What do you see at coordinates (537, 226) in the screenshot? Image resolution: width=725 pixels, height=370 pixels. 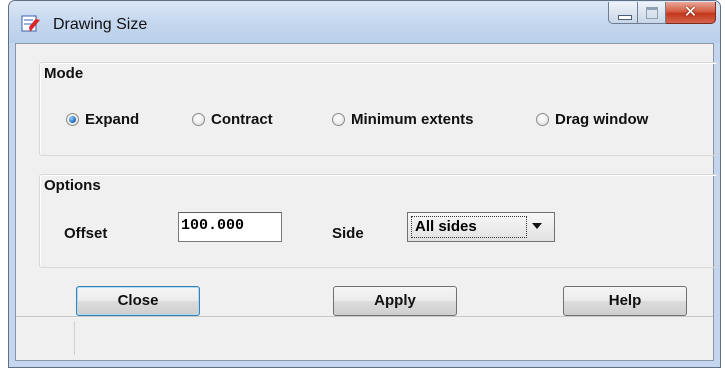 I see `dropdown-arrow-icon` at bounding box center [537, 226].